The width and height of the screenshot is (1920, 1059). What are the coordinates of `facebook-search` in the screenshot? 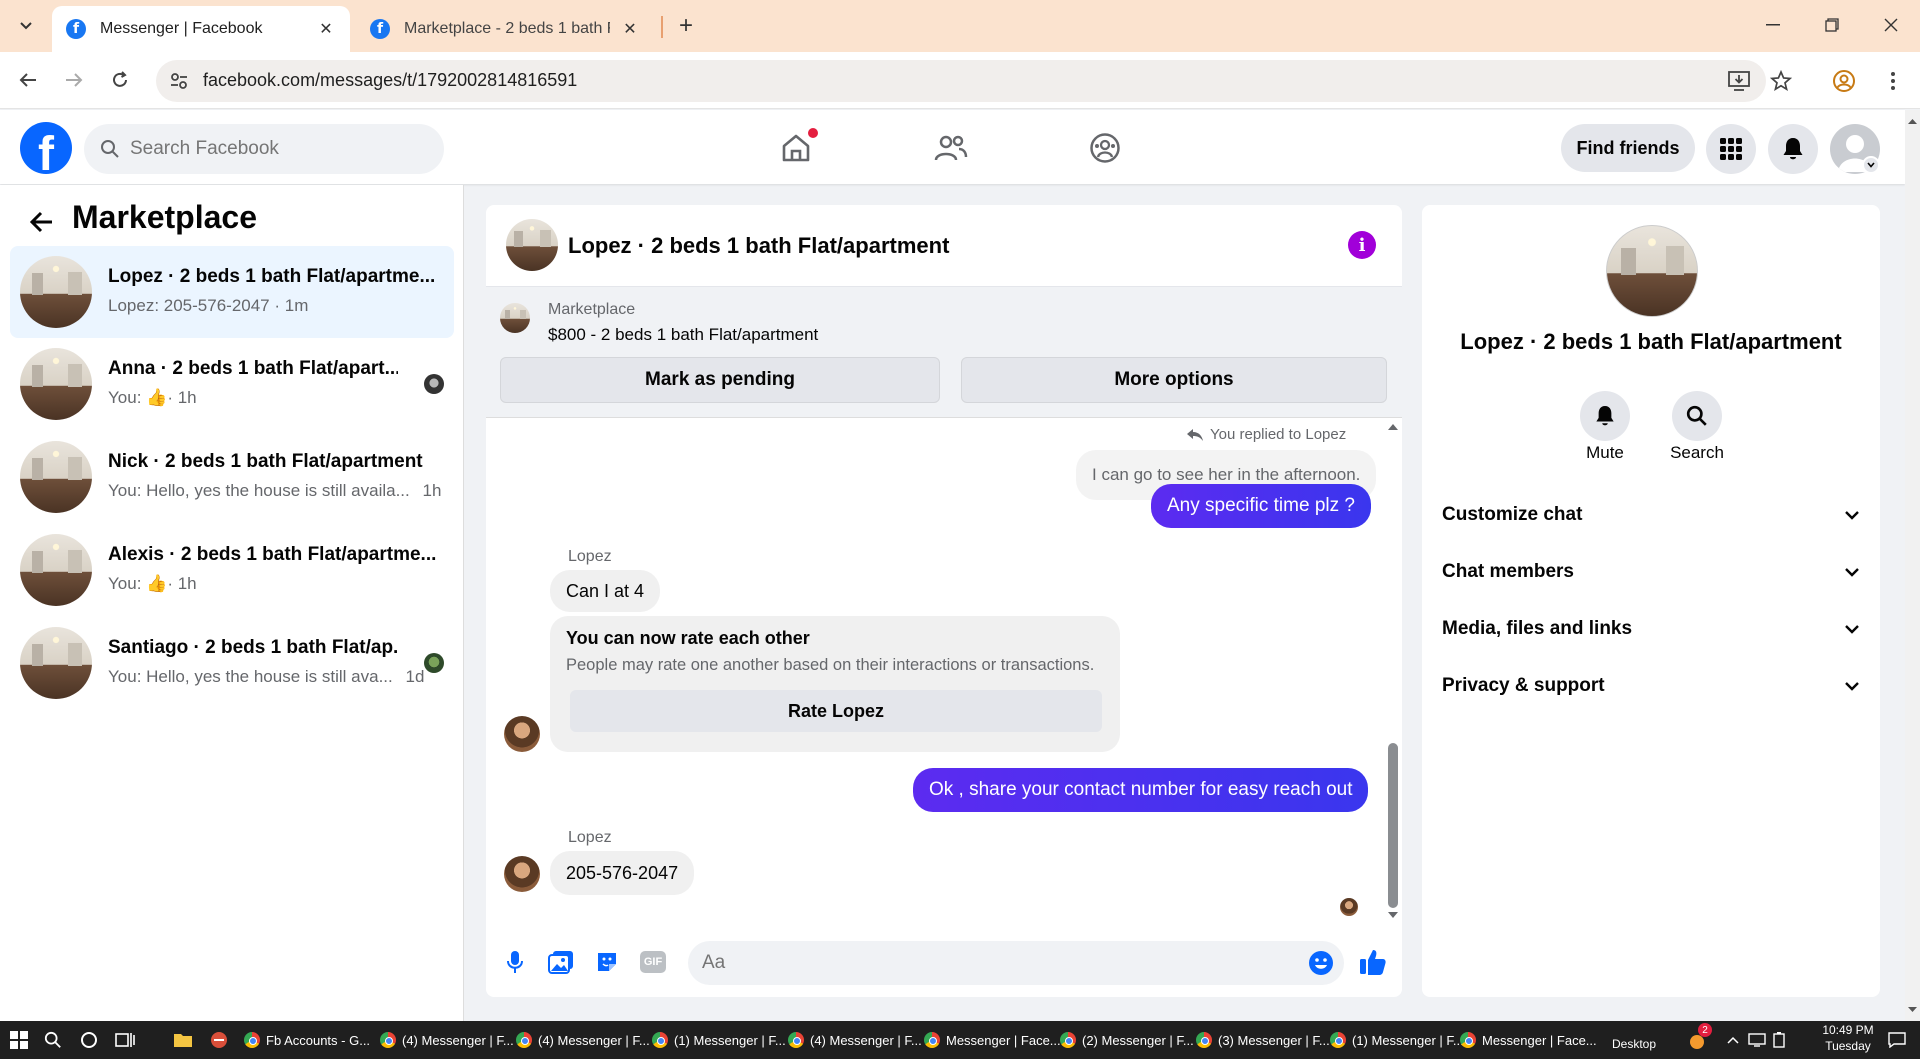 It's located at (264, 149).